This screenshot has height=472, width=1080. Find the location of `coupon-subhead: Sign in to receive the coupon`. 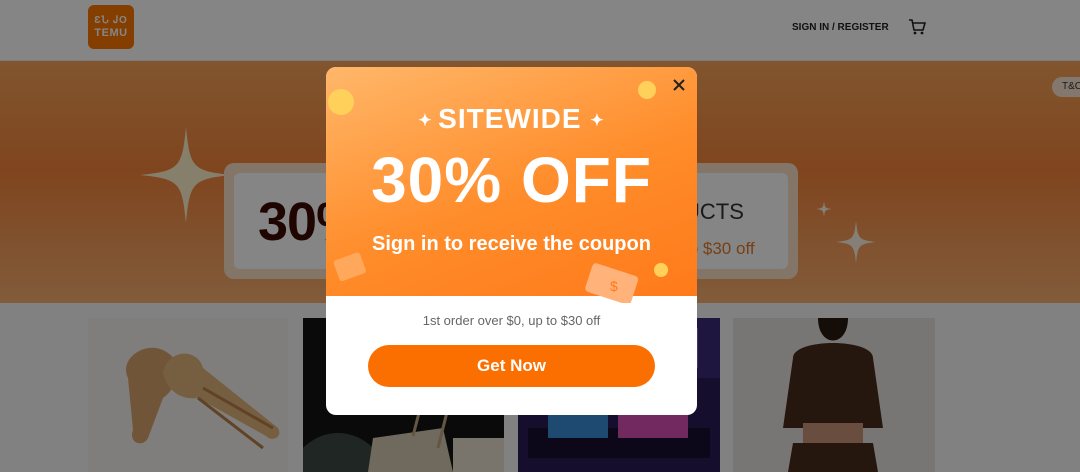

coupon-subhead: Sign in to receive the coupon is located at coordinates (511, 244).